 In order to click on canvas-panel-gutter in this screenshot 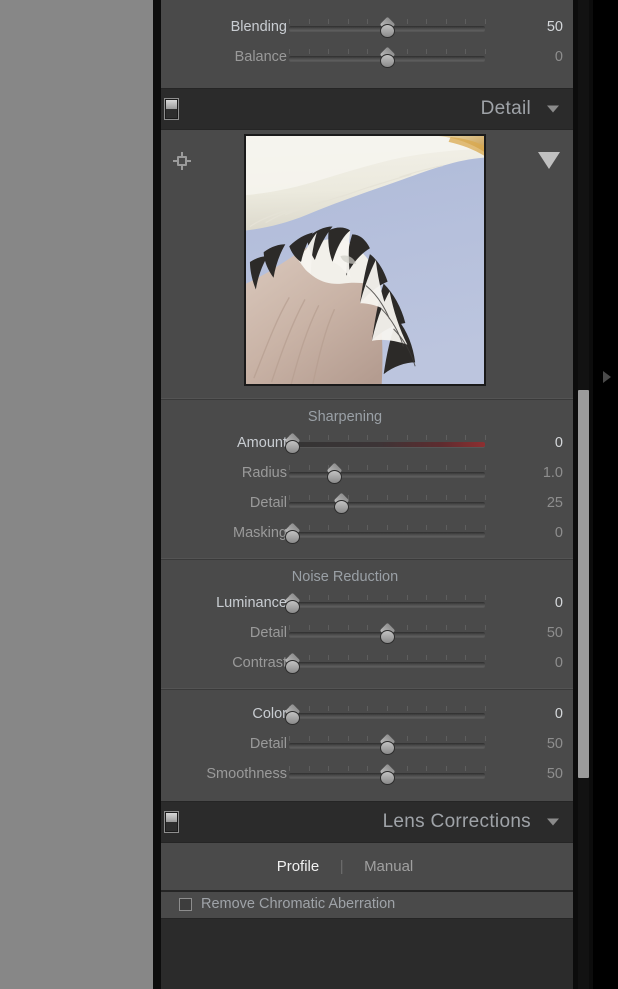, I will do `click(157, 494)`.